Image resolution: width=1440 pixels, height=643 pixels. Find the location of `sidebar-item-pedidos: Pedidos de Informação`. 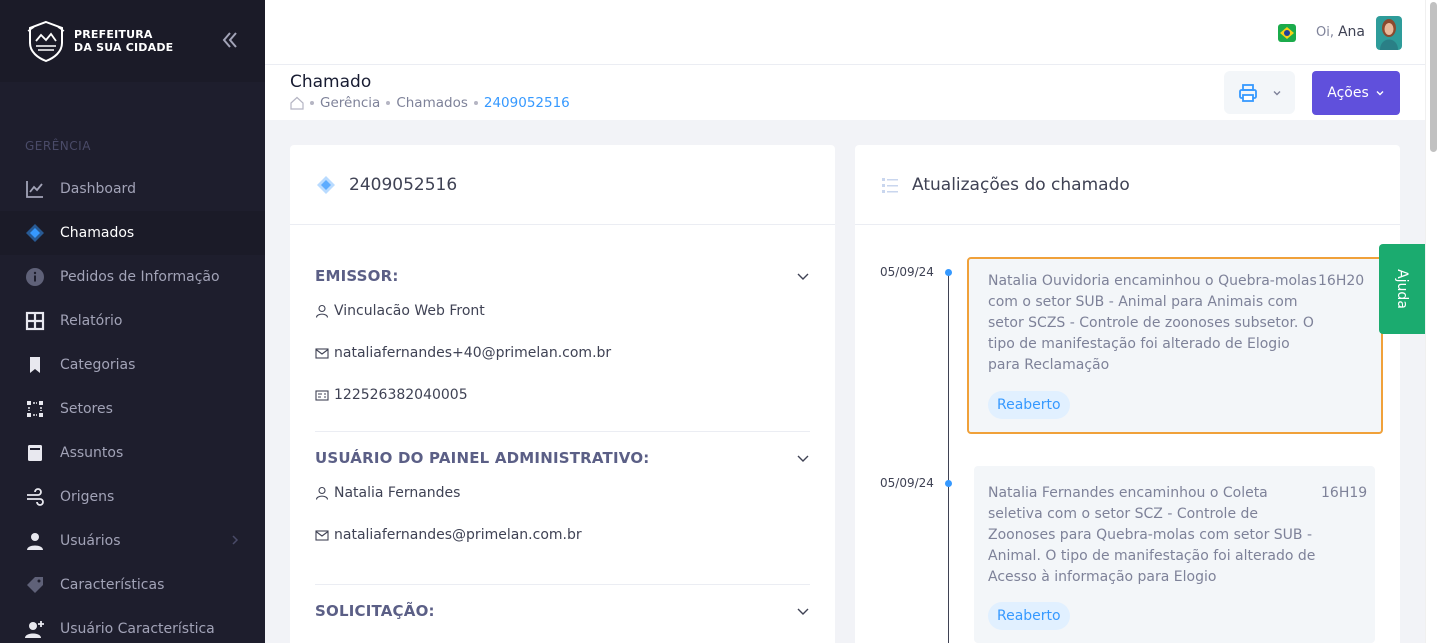

sidebar-item-pedidos: Pedidos de Informação is located at coordinates (132, 277).